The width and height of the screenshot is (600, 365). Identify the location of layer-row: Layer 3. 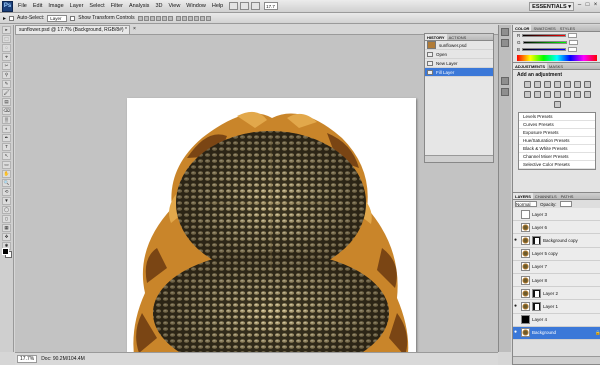
(556, 215).